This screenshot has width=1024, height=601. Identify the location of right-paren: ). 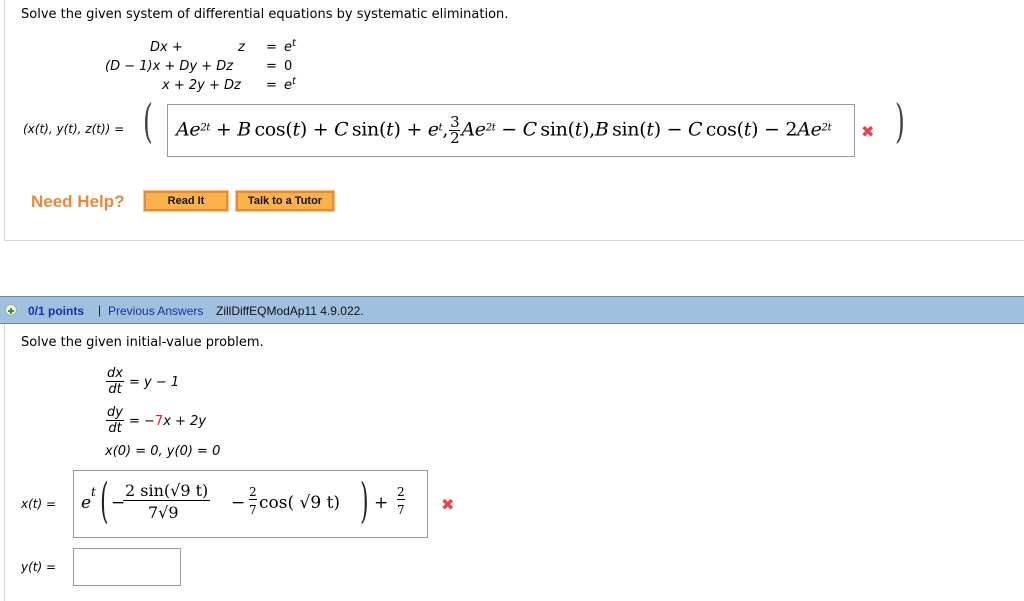
(900, 121).